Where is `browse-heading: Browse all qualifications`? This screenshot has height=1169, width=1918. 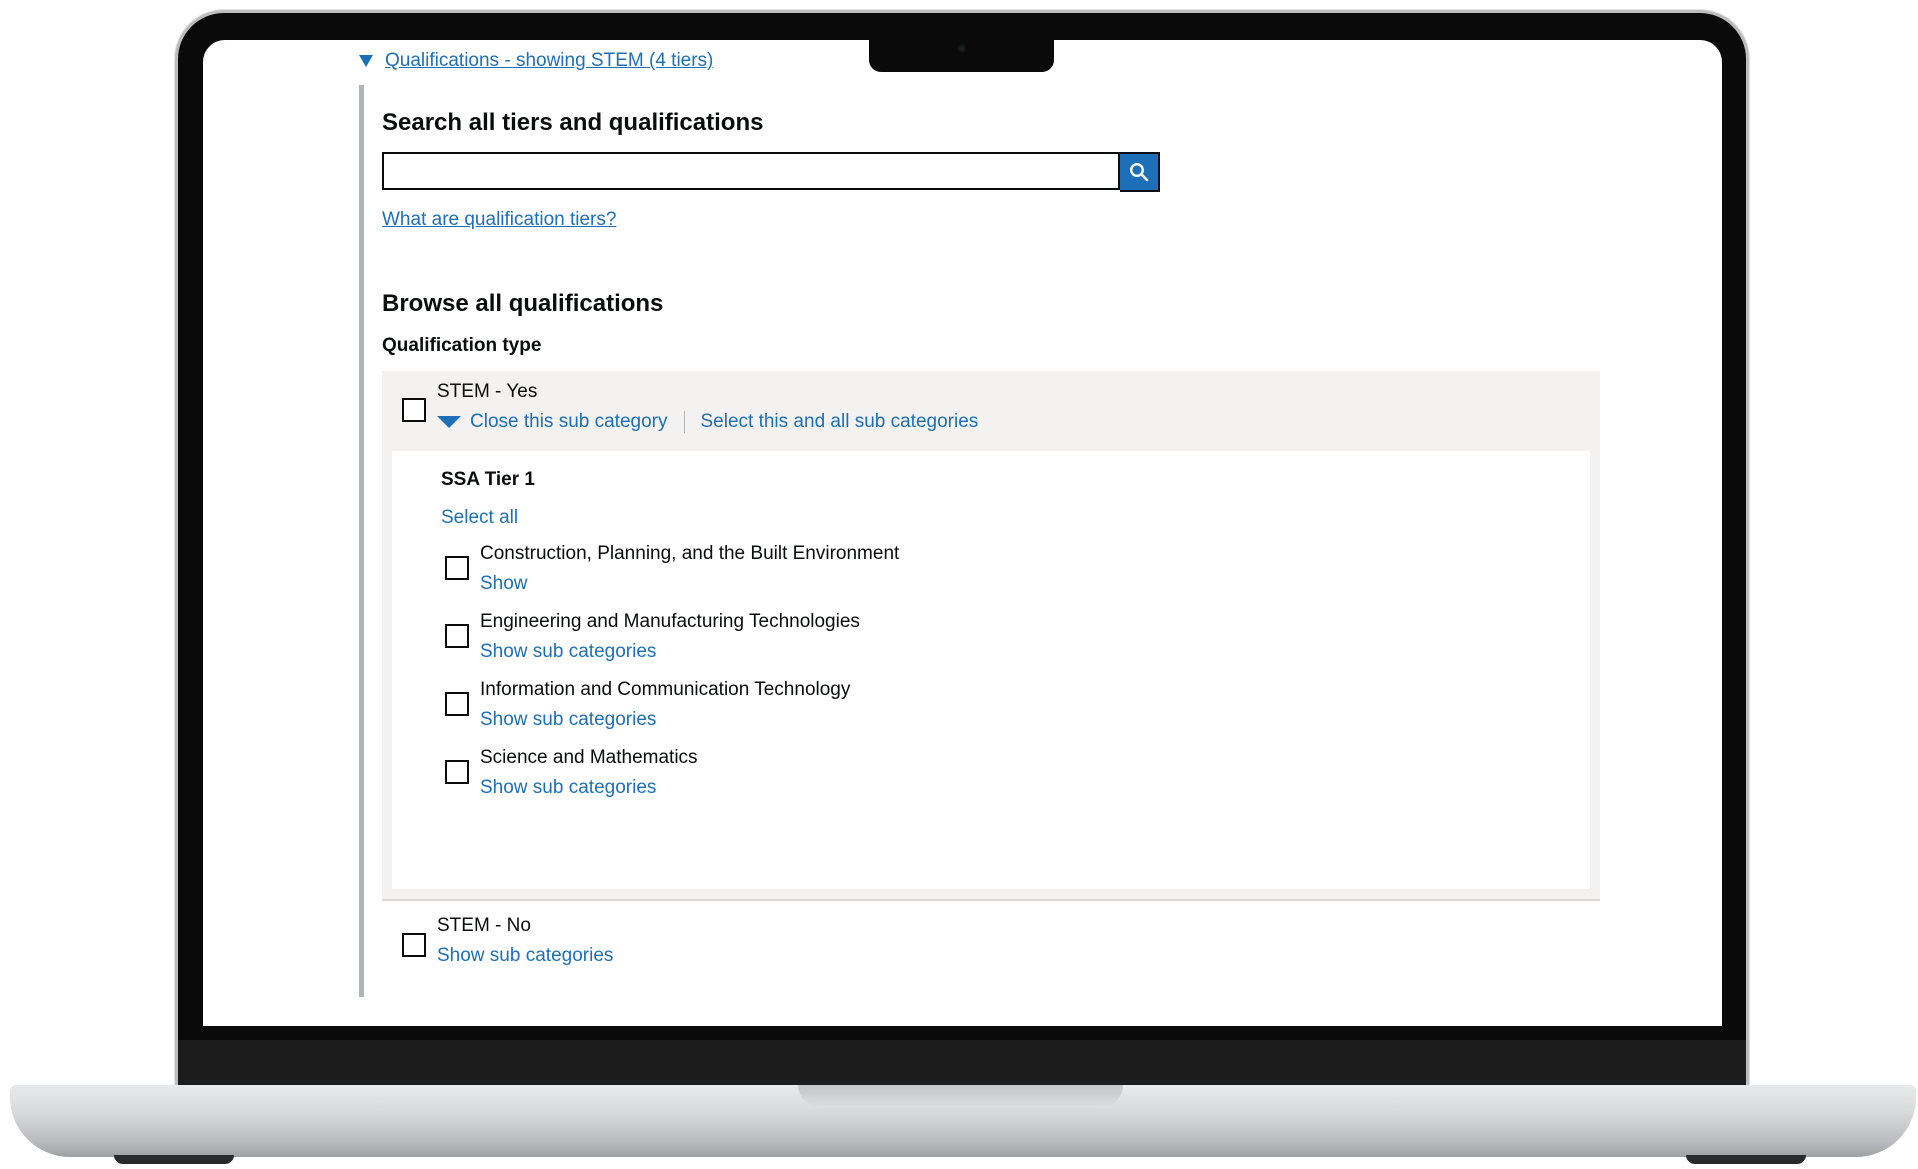
browse-heading: Browse all qualifications is located at coordinates (523, 303).